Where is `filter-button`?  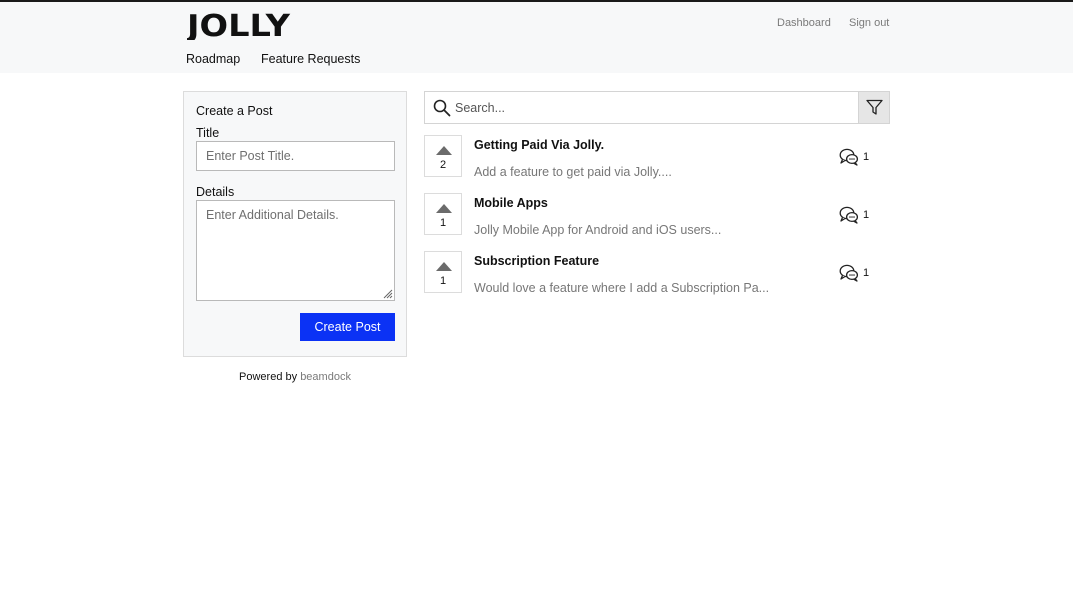
filter-button is located at coordinates (873, 107).